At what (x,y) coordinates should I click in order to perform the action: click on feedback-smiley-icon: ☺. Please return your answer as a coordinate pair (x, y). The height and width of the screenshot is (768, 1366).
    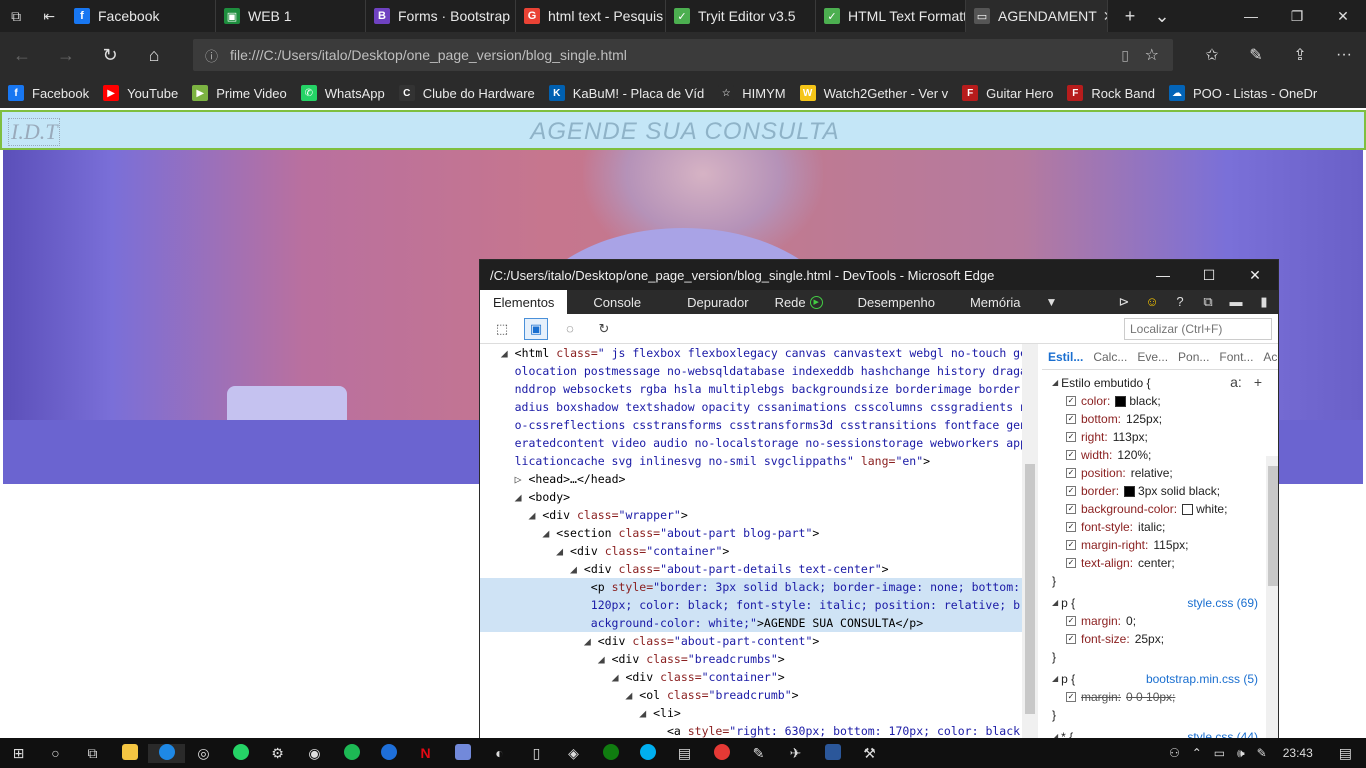
    Looking at the image, I should click on (1152, 302).